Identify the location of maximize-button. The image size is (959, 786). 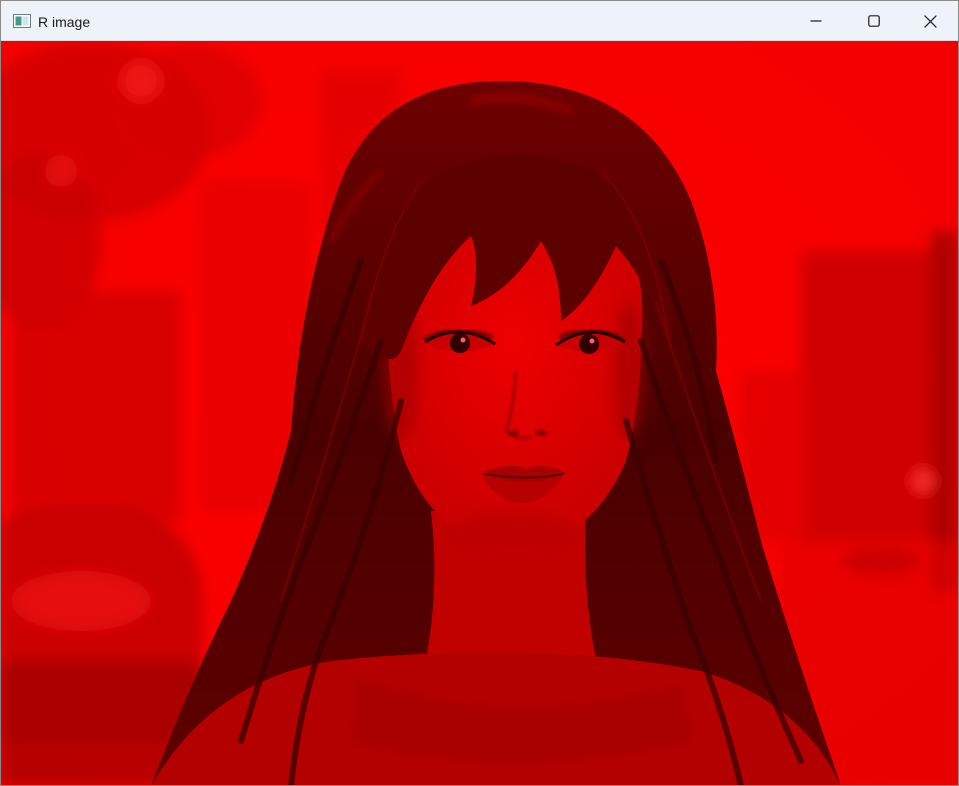
(874, 21).